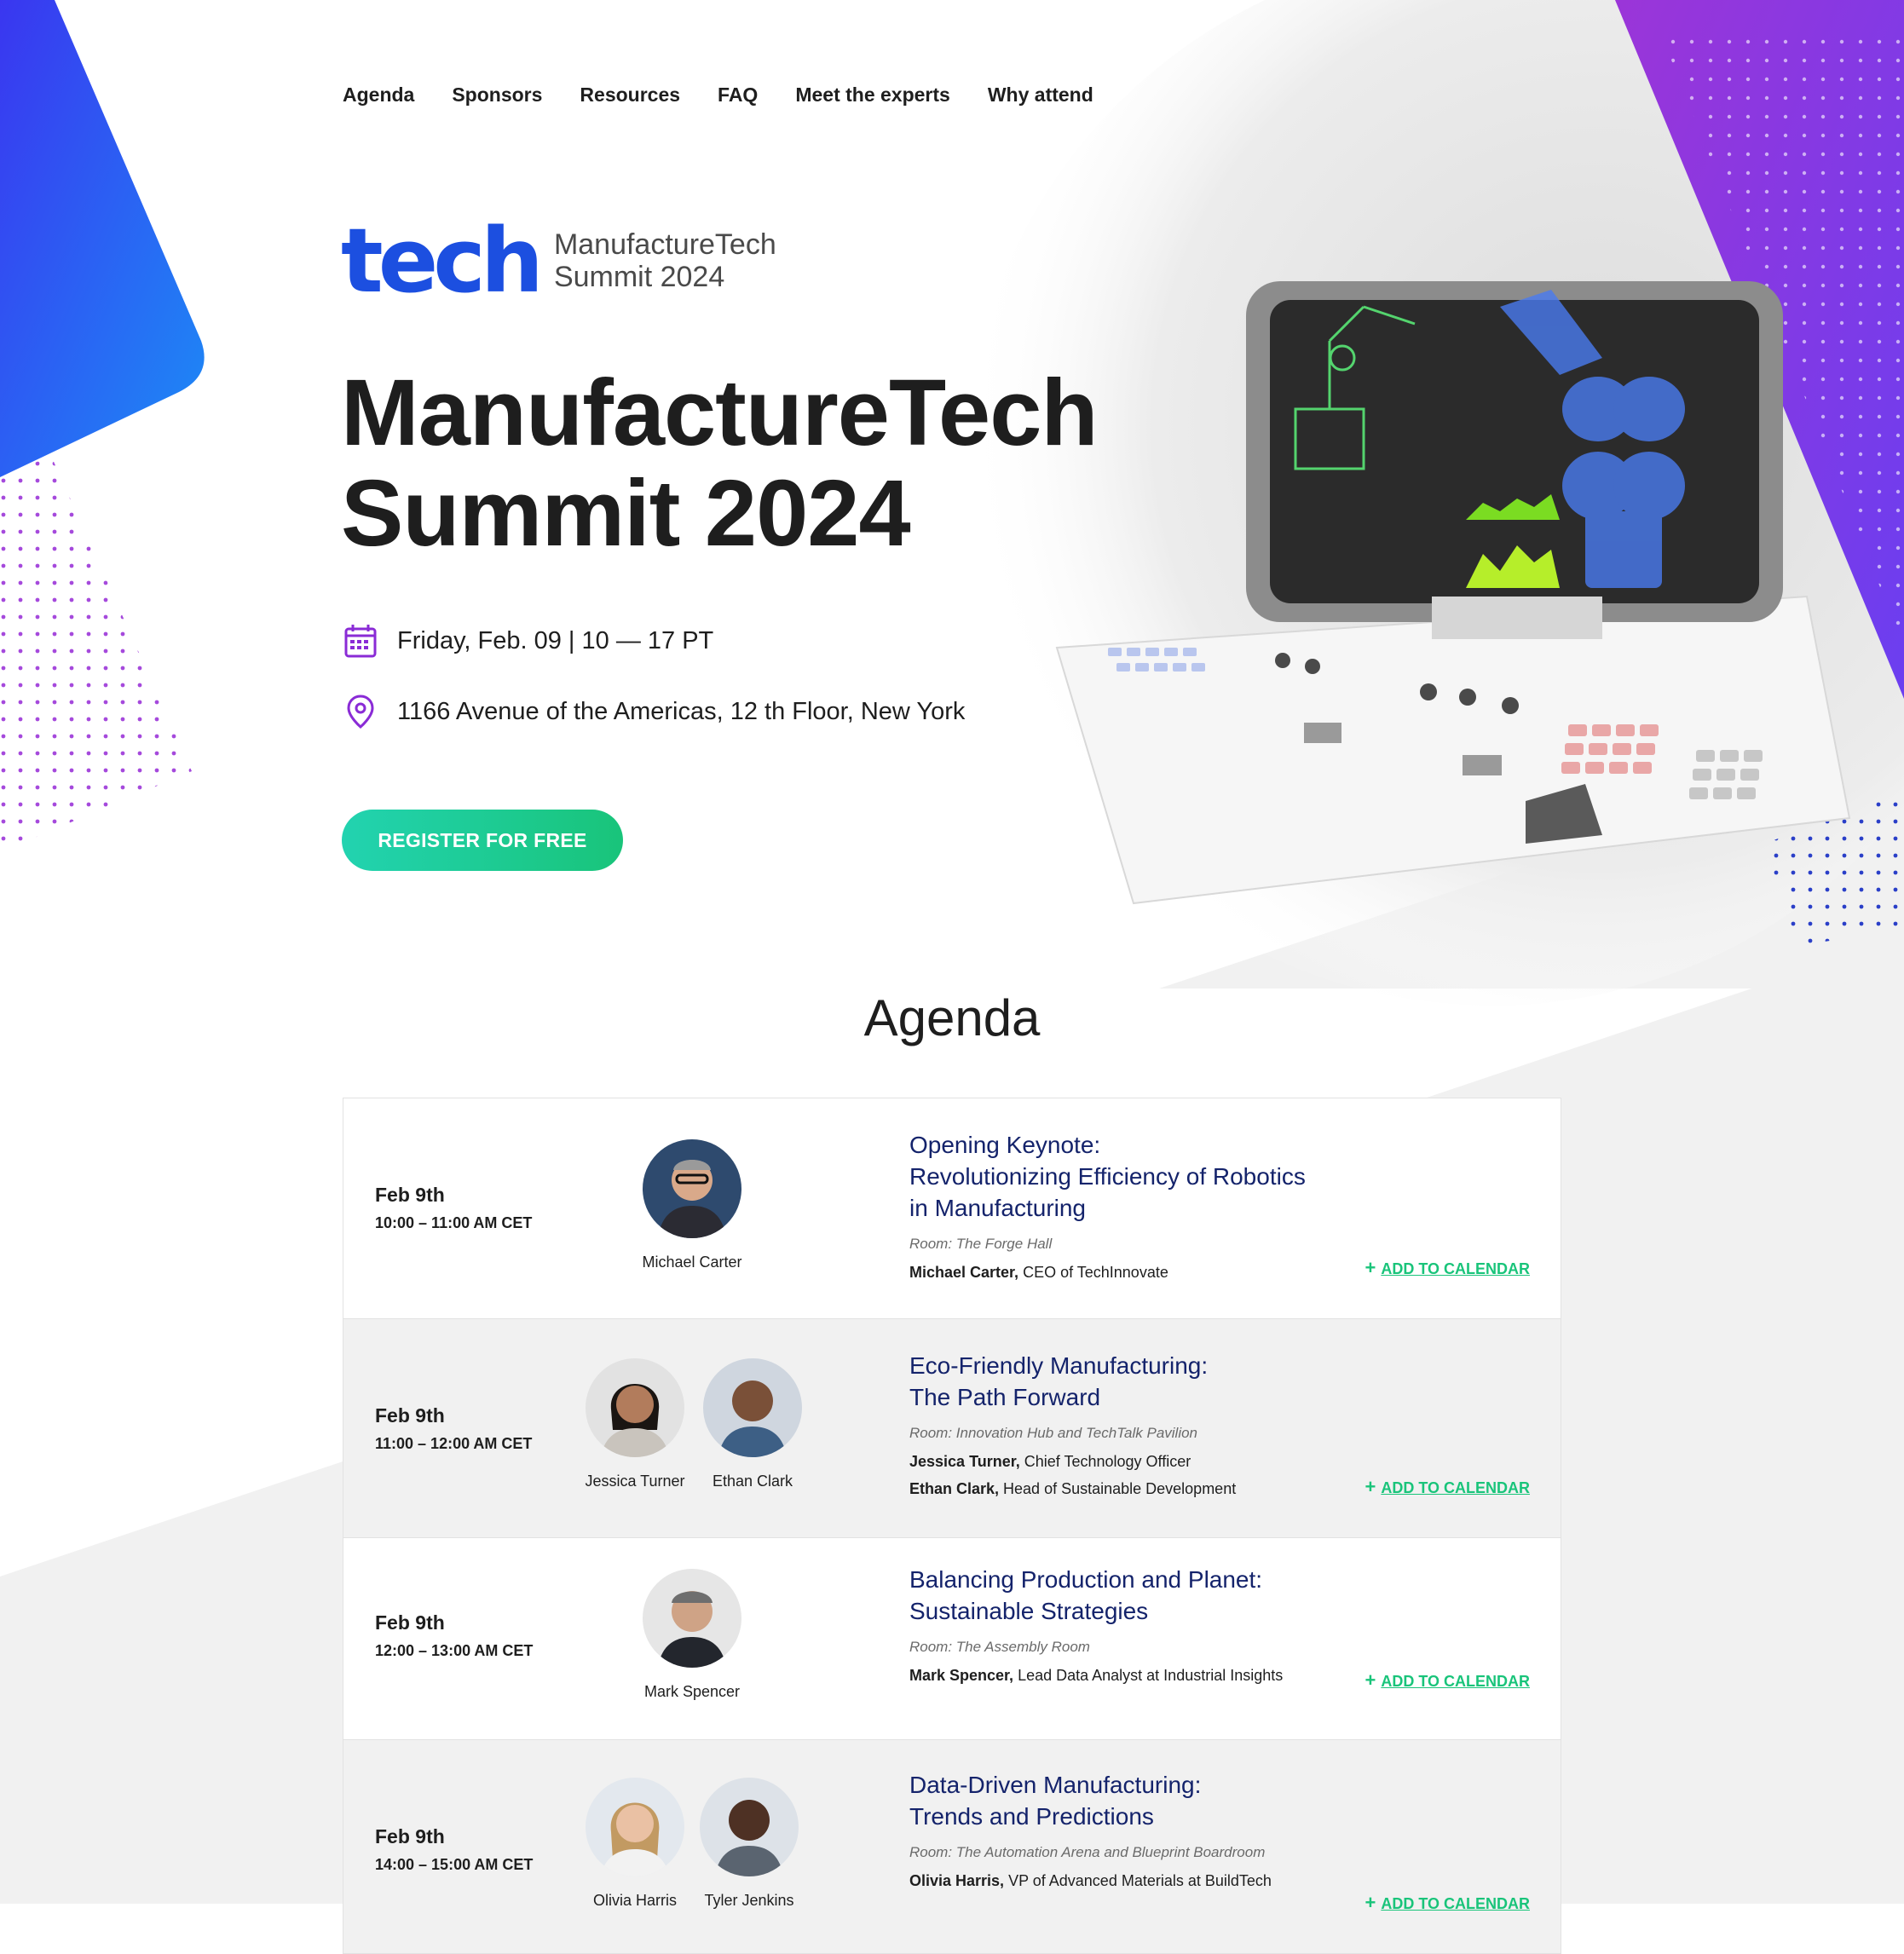  I want to click on page-title: ManufactureTech Summit 2024, so click(720, 463).